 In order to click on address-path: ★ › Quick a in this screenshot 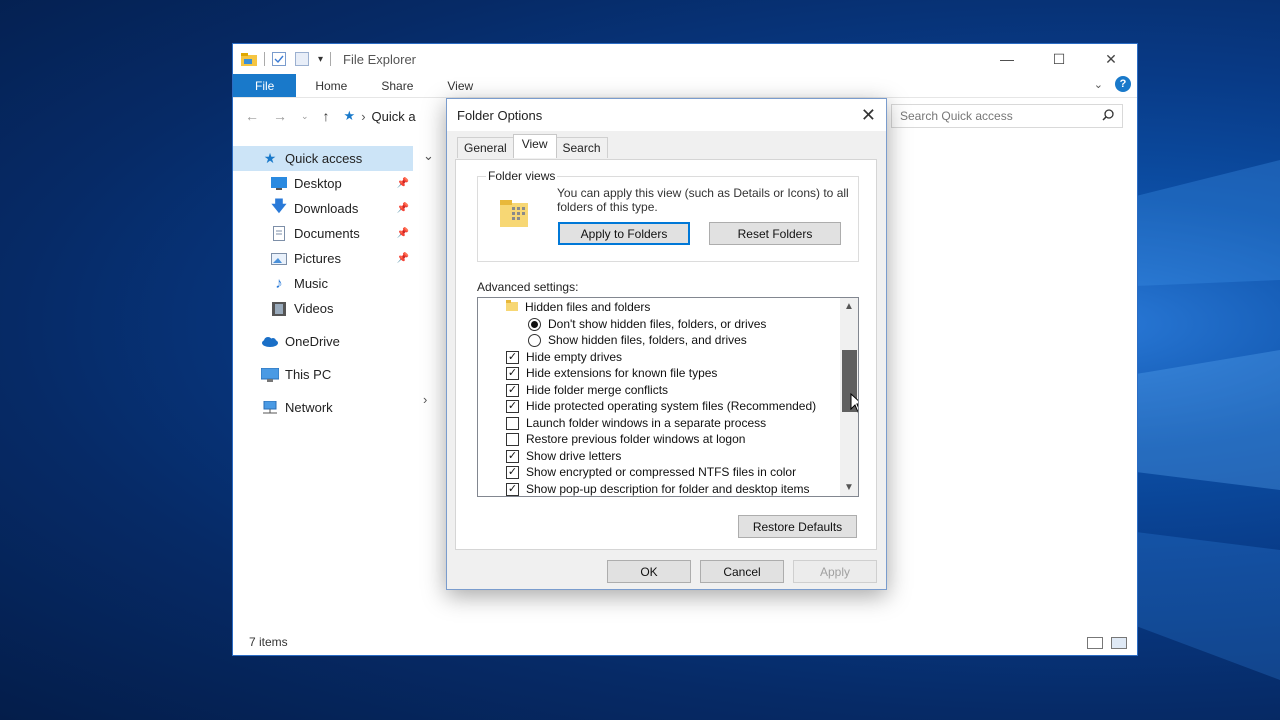, I will do `click(380, 116)`.